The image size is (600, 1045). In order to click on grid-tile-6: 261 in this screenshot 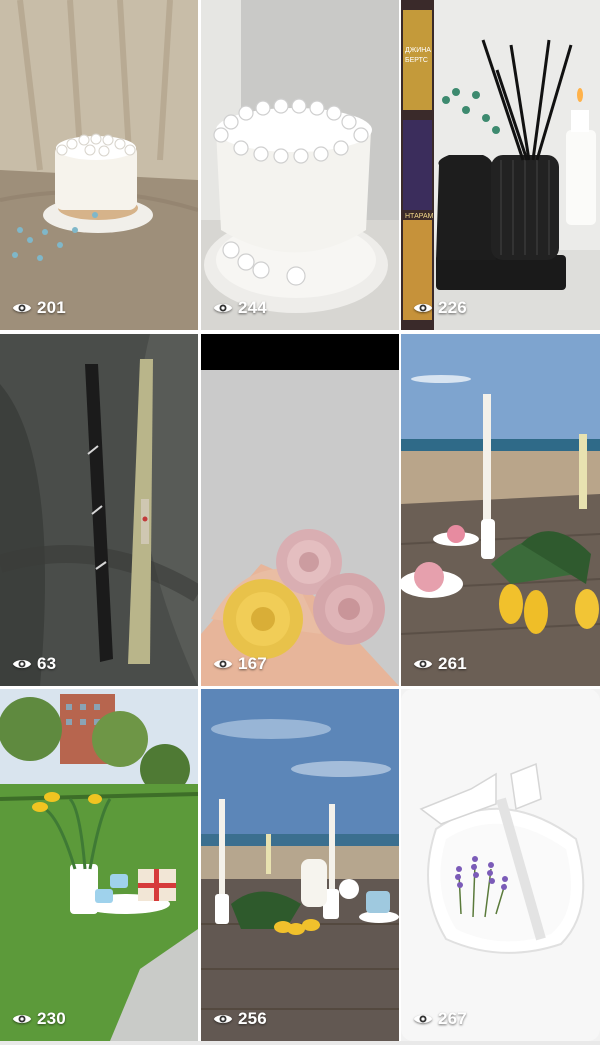, I will do `click(500, 510)`.